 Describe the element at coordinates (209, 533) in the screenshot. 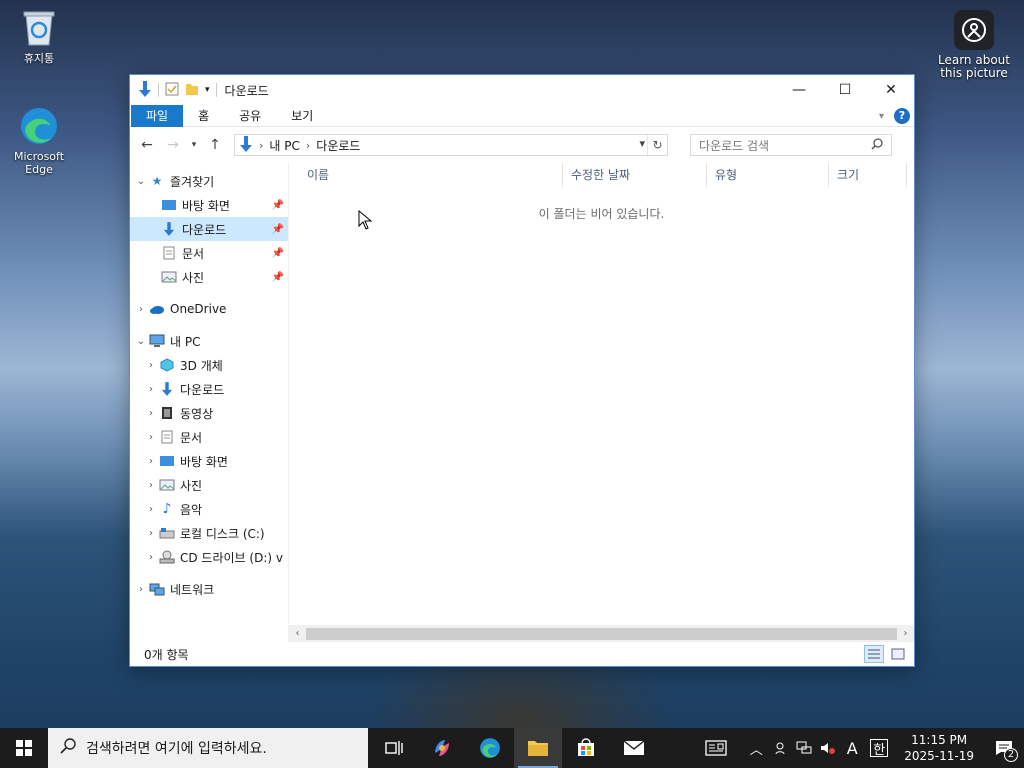

I see `nav-pc-local-disk: › 로컬 디스크 (C:)` at that location.